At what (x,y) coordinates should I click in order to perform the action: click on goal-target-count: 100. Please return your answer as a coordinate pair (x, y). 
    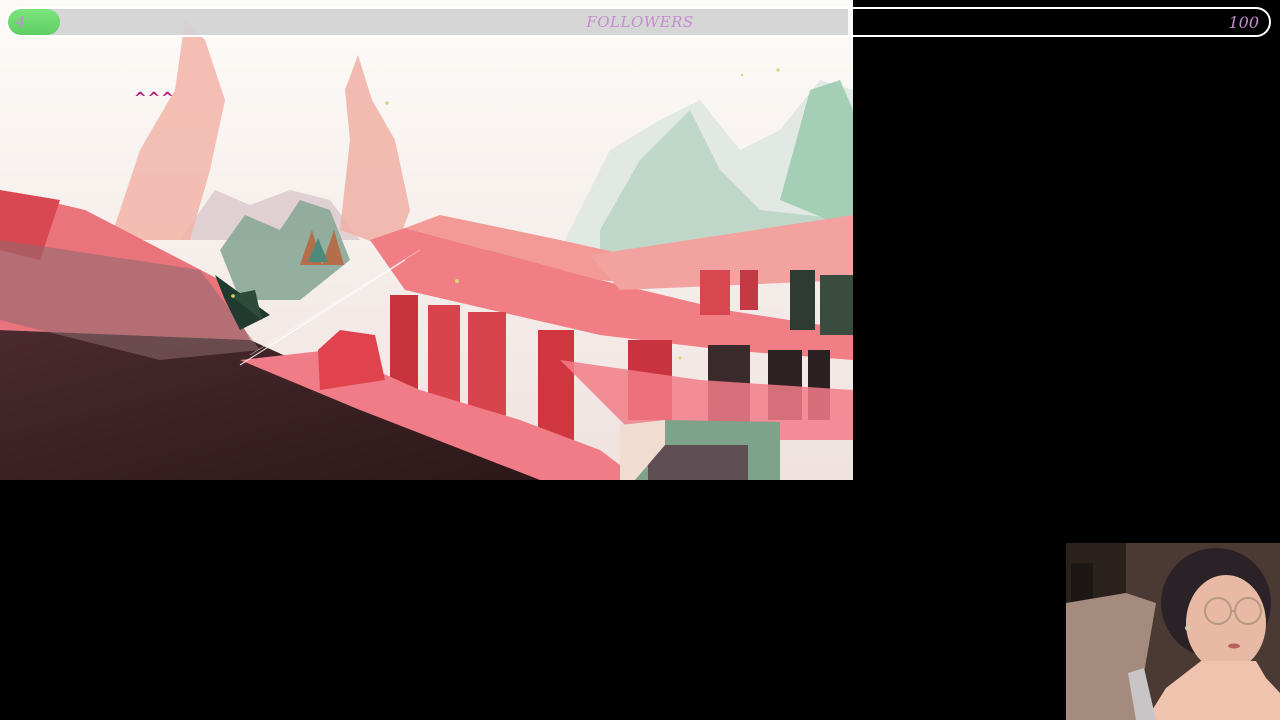
    Looking at the image, I should click on (1243, 22).